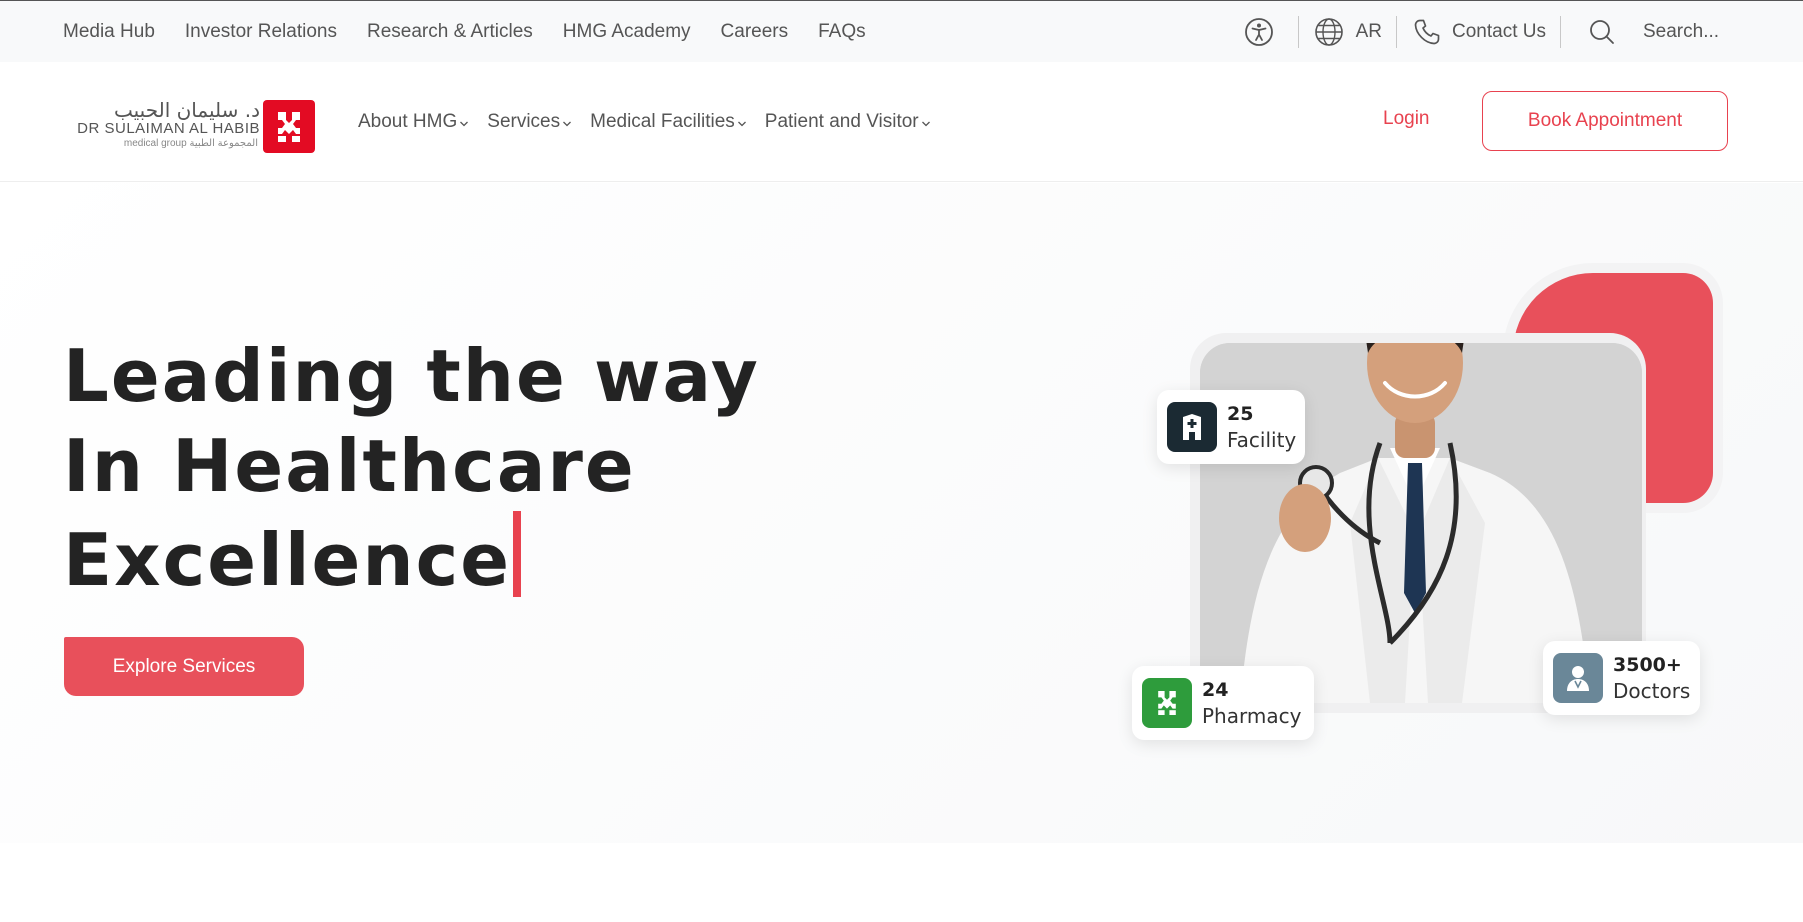 The height and width of the screenshot is (922, 1803). What do you see at coordinates (627, 32) in the screenshot?
I see `top-link-hmg-academy: HMG Academy` at bounding box center [627, 32].